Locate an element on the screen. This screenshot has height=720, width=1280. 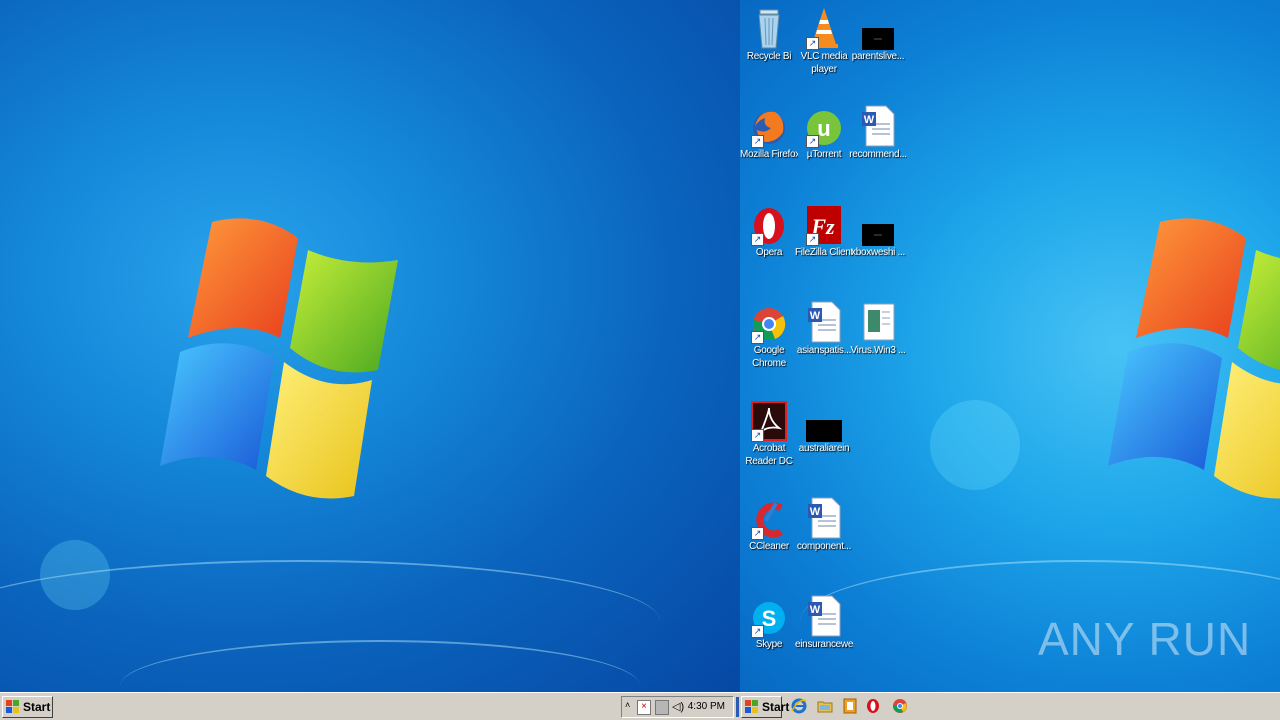
desktop-icon-ccleaner: ↗ CCleaner is located at coordinates (769, 524).